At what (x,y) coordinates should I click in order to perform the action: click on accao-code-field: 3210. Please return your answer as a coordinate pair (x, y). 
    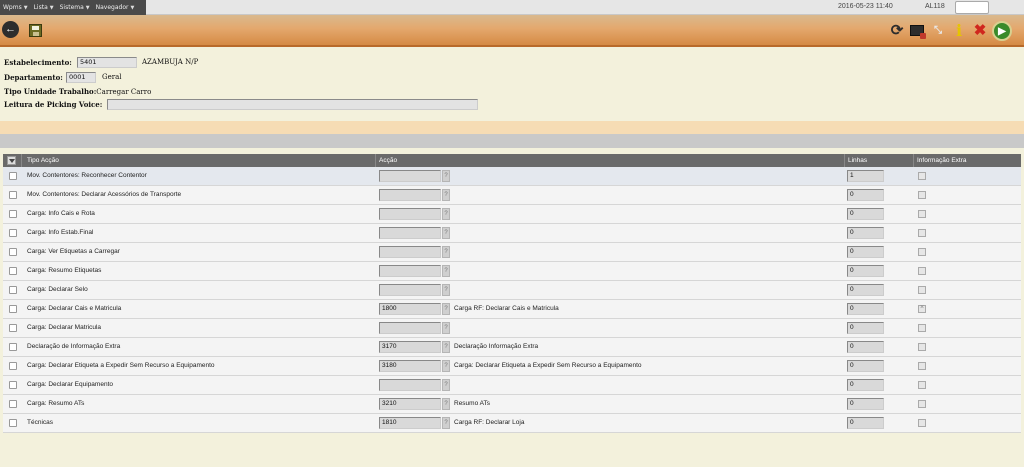
    Looking at the image, I should click on (410, 404).